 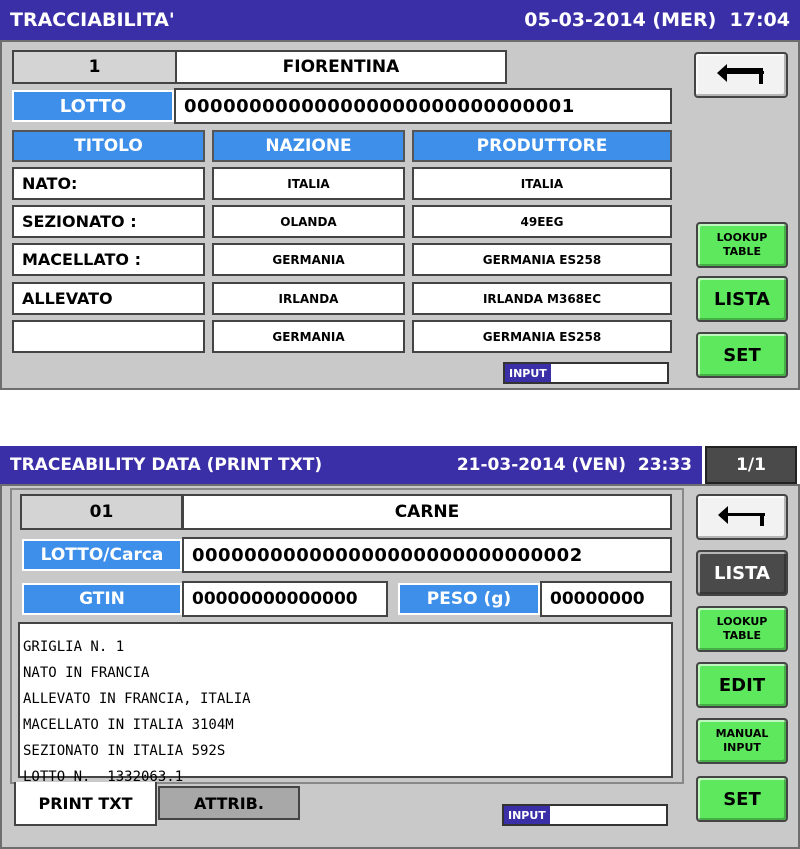 I want to click on col-header-produttore: PRODUTTORE, so click(x=542, y=146).